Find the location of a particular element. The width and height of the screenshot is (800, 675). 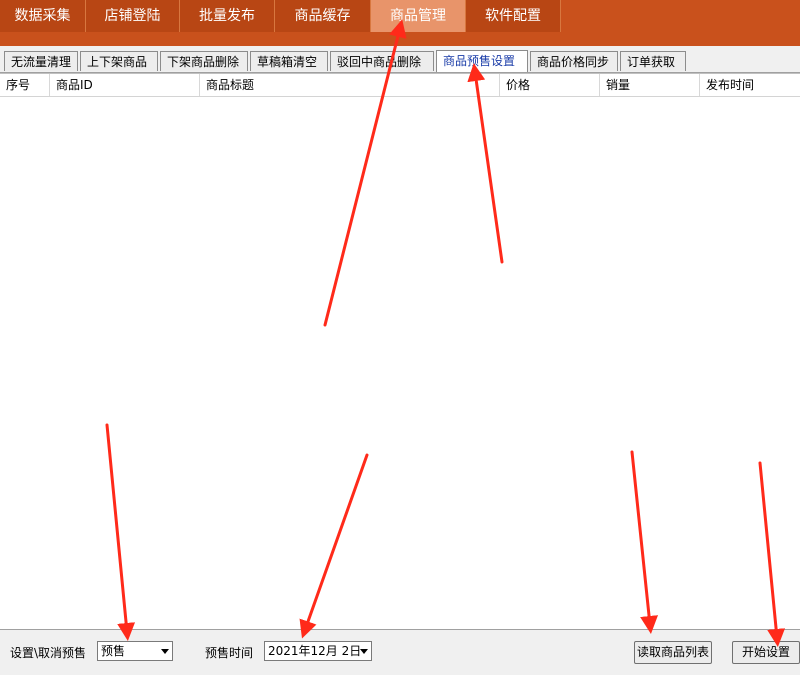

column-header-publish-time: 发布时间 is located at coordinates (750, 85).